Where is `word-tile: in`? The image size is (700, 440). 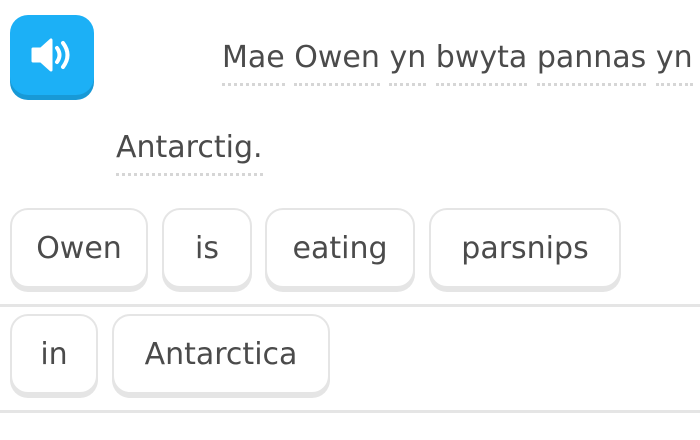
word-tile: in is located at coordinates (54, 354).